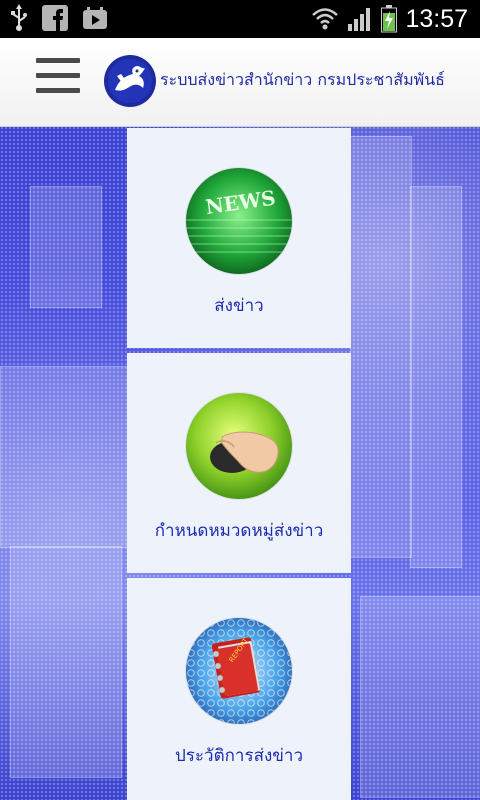 This screenshot has width=480, height=800. What do you see at coordinates (55, 18) in the screenshot?
I see `facebook-icon` at bounding box center [55, 18].